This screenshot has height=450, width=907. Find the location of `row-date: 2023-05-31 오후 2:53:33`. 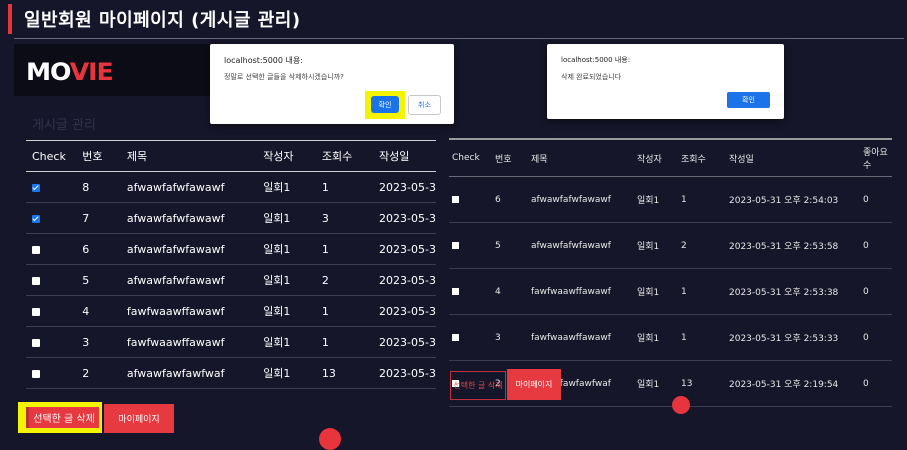

row-date: 2023-05-31 오후 2:53:33 is located at coordinates (796, 337).